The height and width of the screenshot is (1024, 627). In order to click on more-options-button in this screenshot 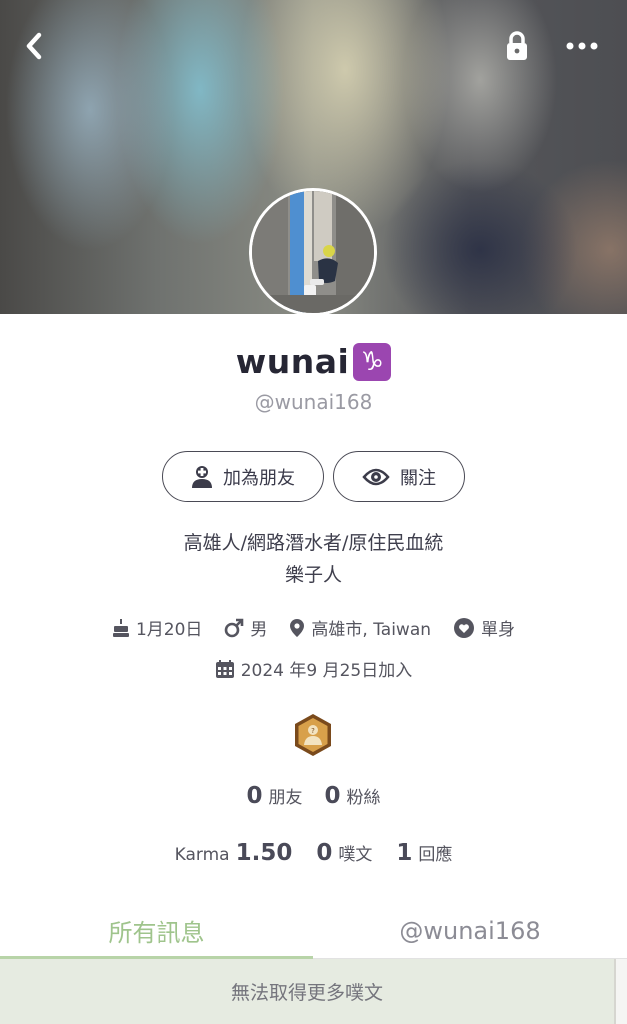, I will do `click(582, 46)`.